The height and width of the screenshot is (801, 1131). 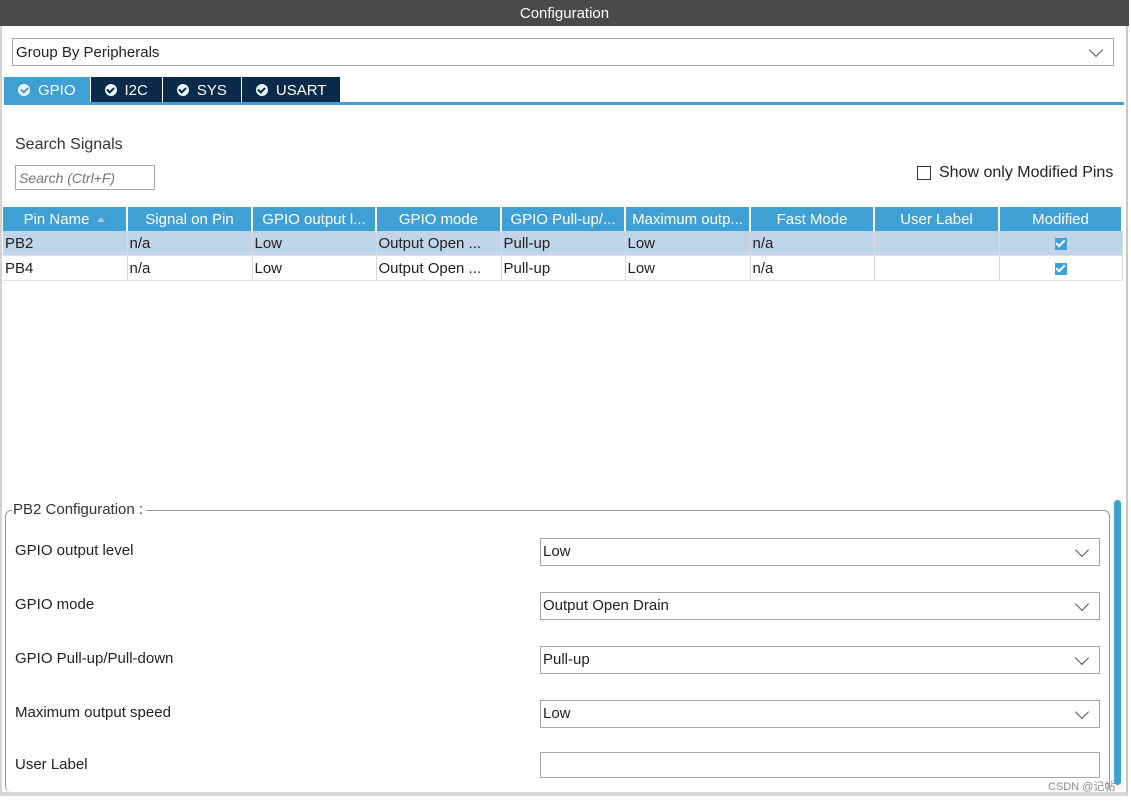 I want to click on column-header-fast-mode: Fast Mode, so click(x=812, y=219).